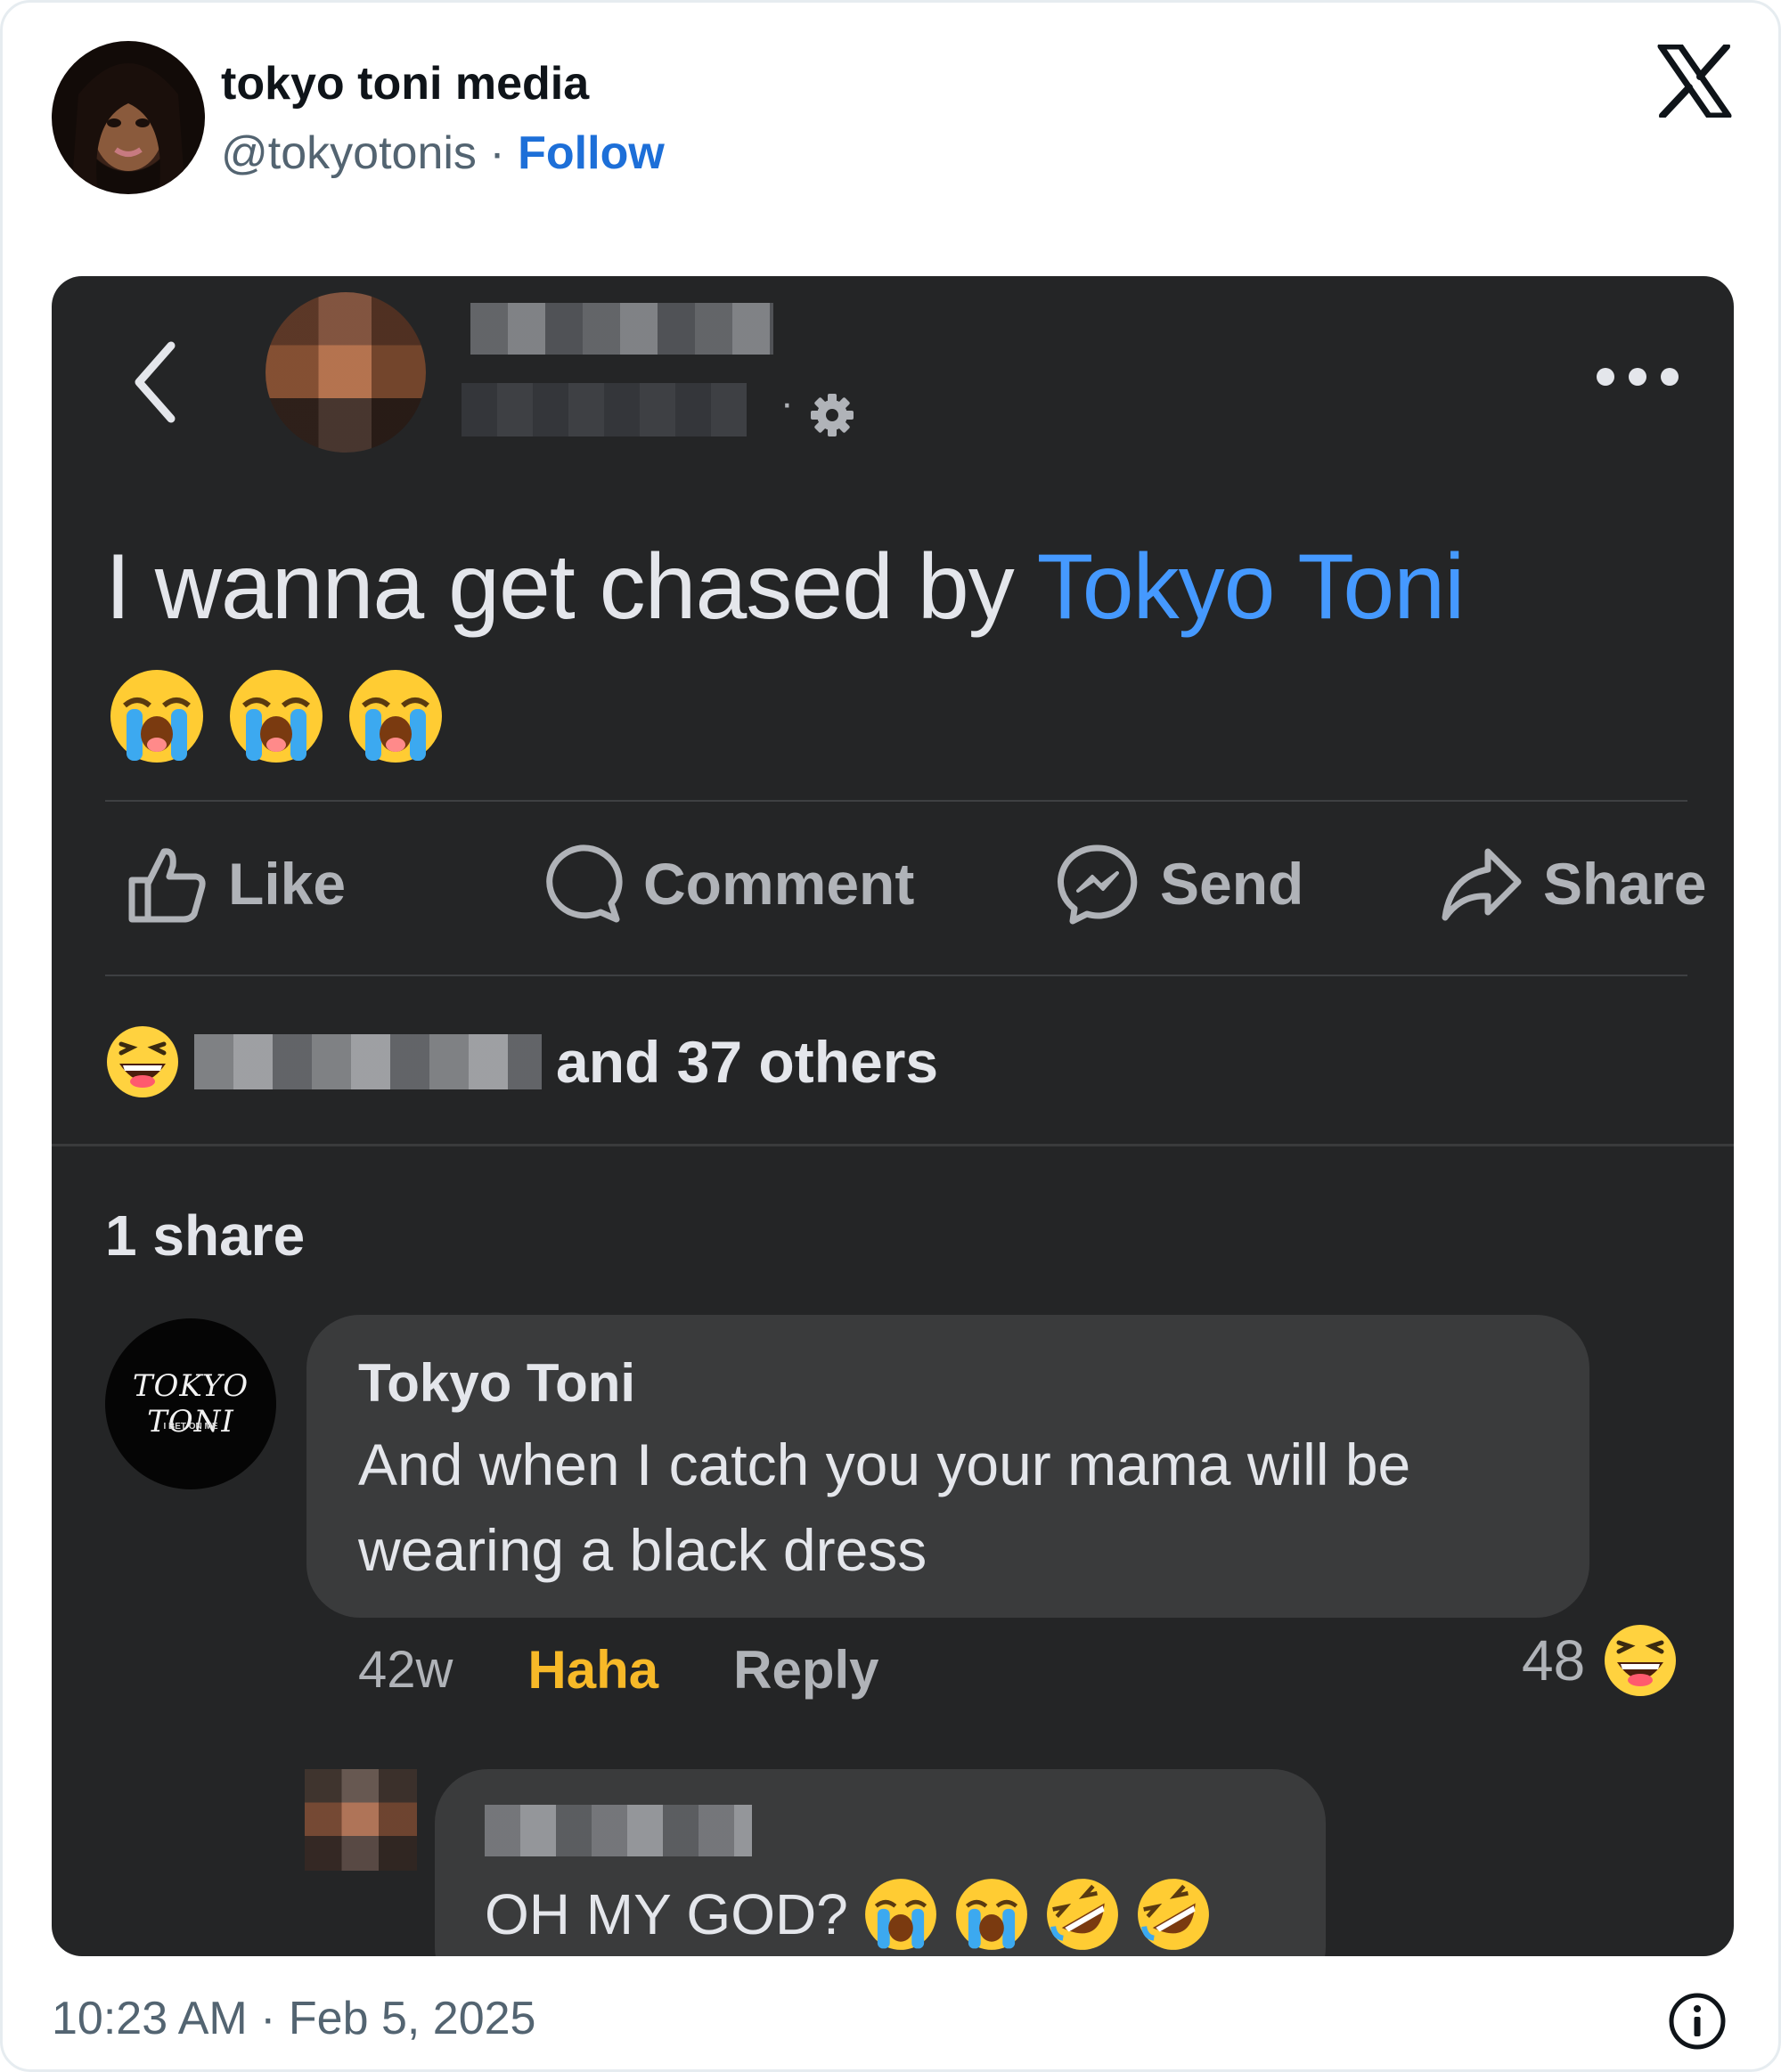 The height and width of the screenshot is (2072, 1781). I want to click on info-icon, so click(1697, 2021).